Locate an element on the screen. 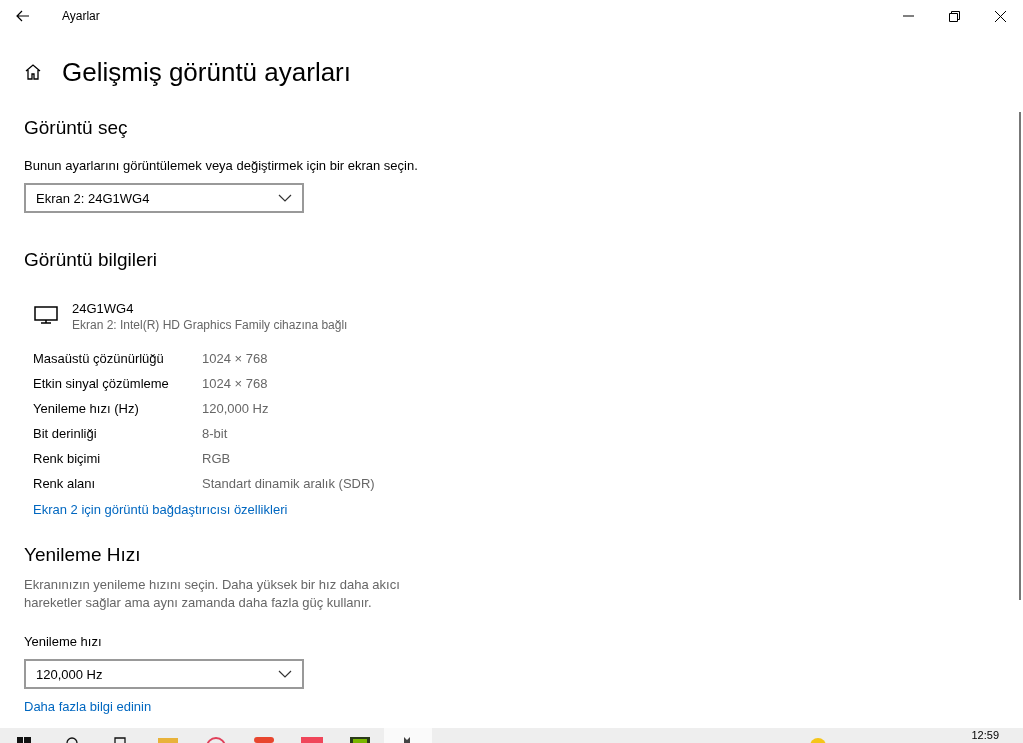 Image resolution: width=1023 pixels, height=743 pixels. info-label: Renk biçimi is located at coordinates (67, 458).